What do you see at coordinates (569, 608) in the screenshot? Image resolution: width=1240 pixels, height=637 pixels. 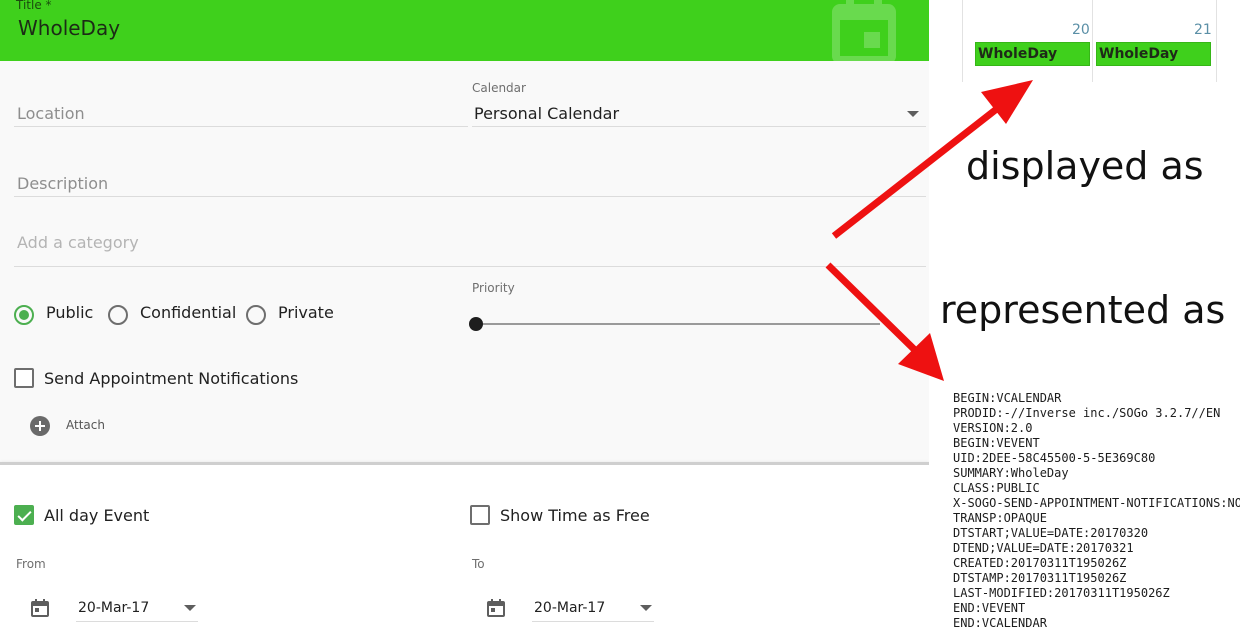 I see `to-date-input: 20-Mar-17` at bounding box center [569, 608].